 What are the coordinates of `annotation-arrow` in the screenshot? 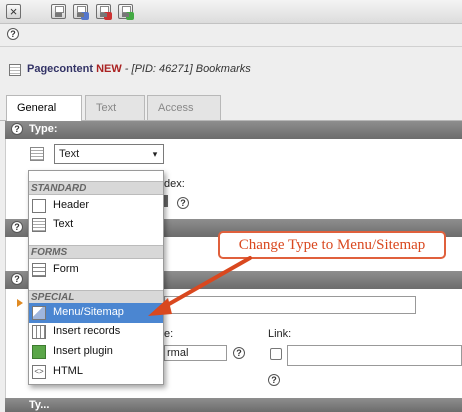 It's located at (200, 286).